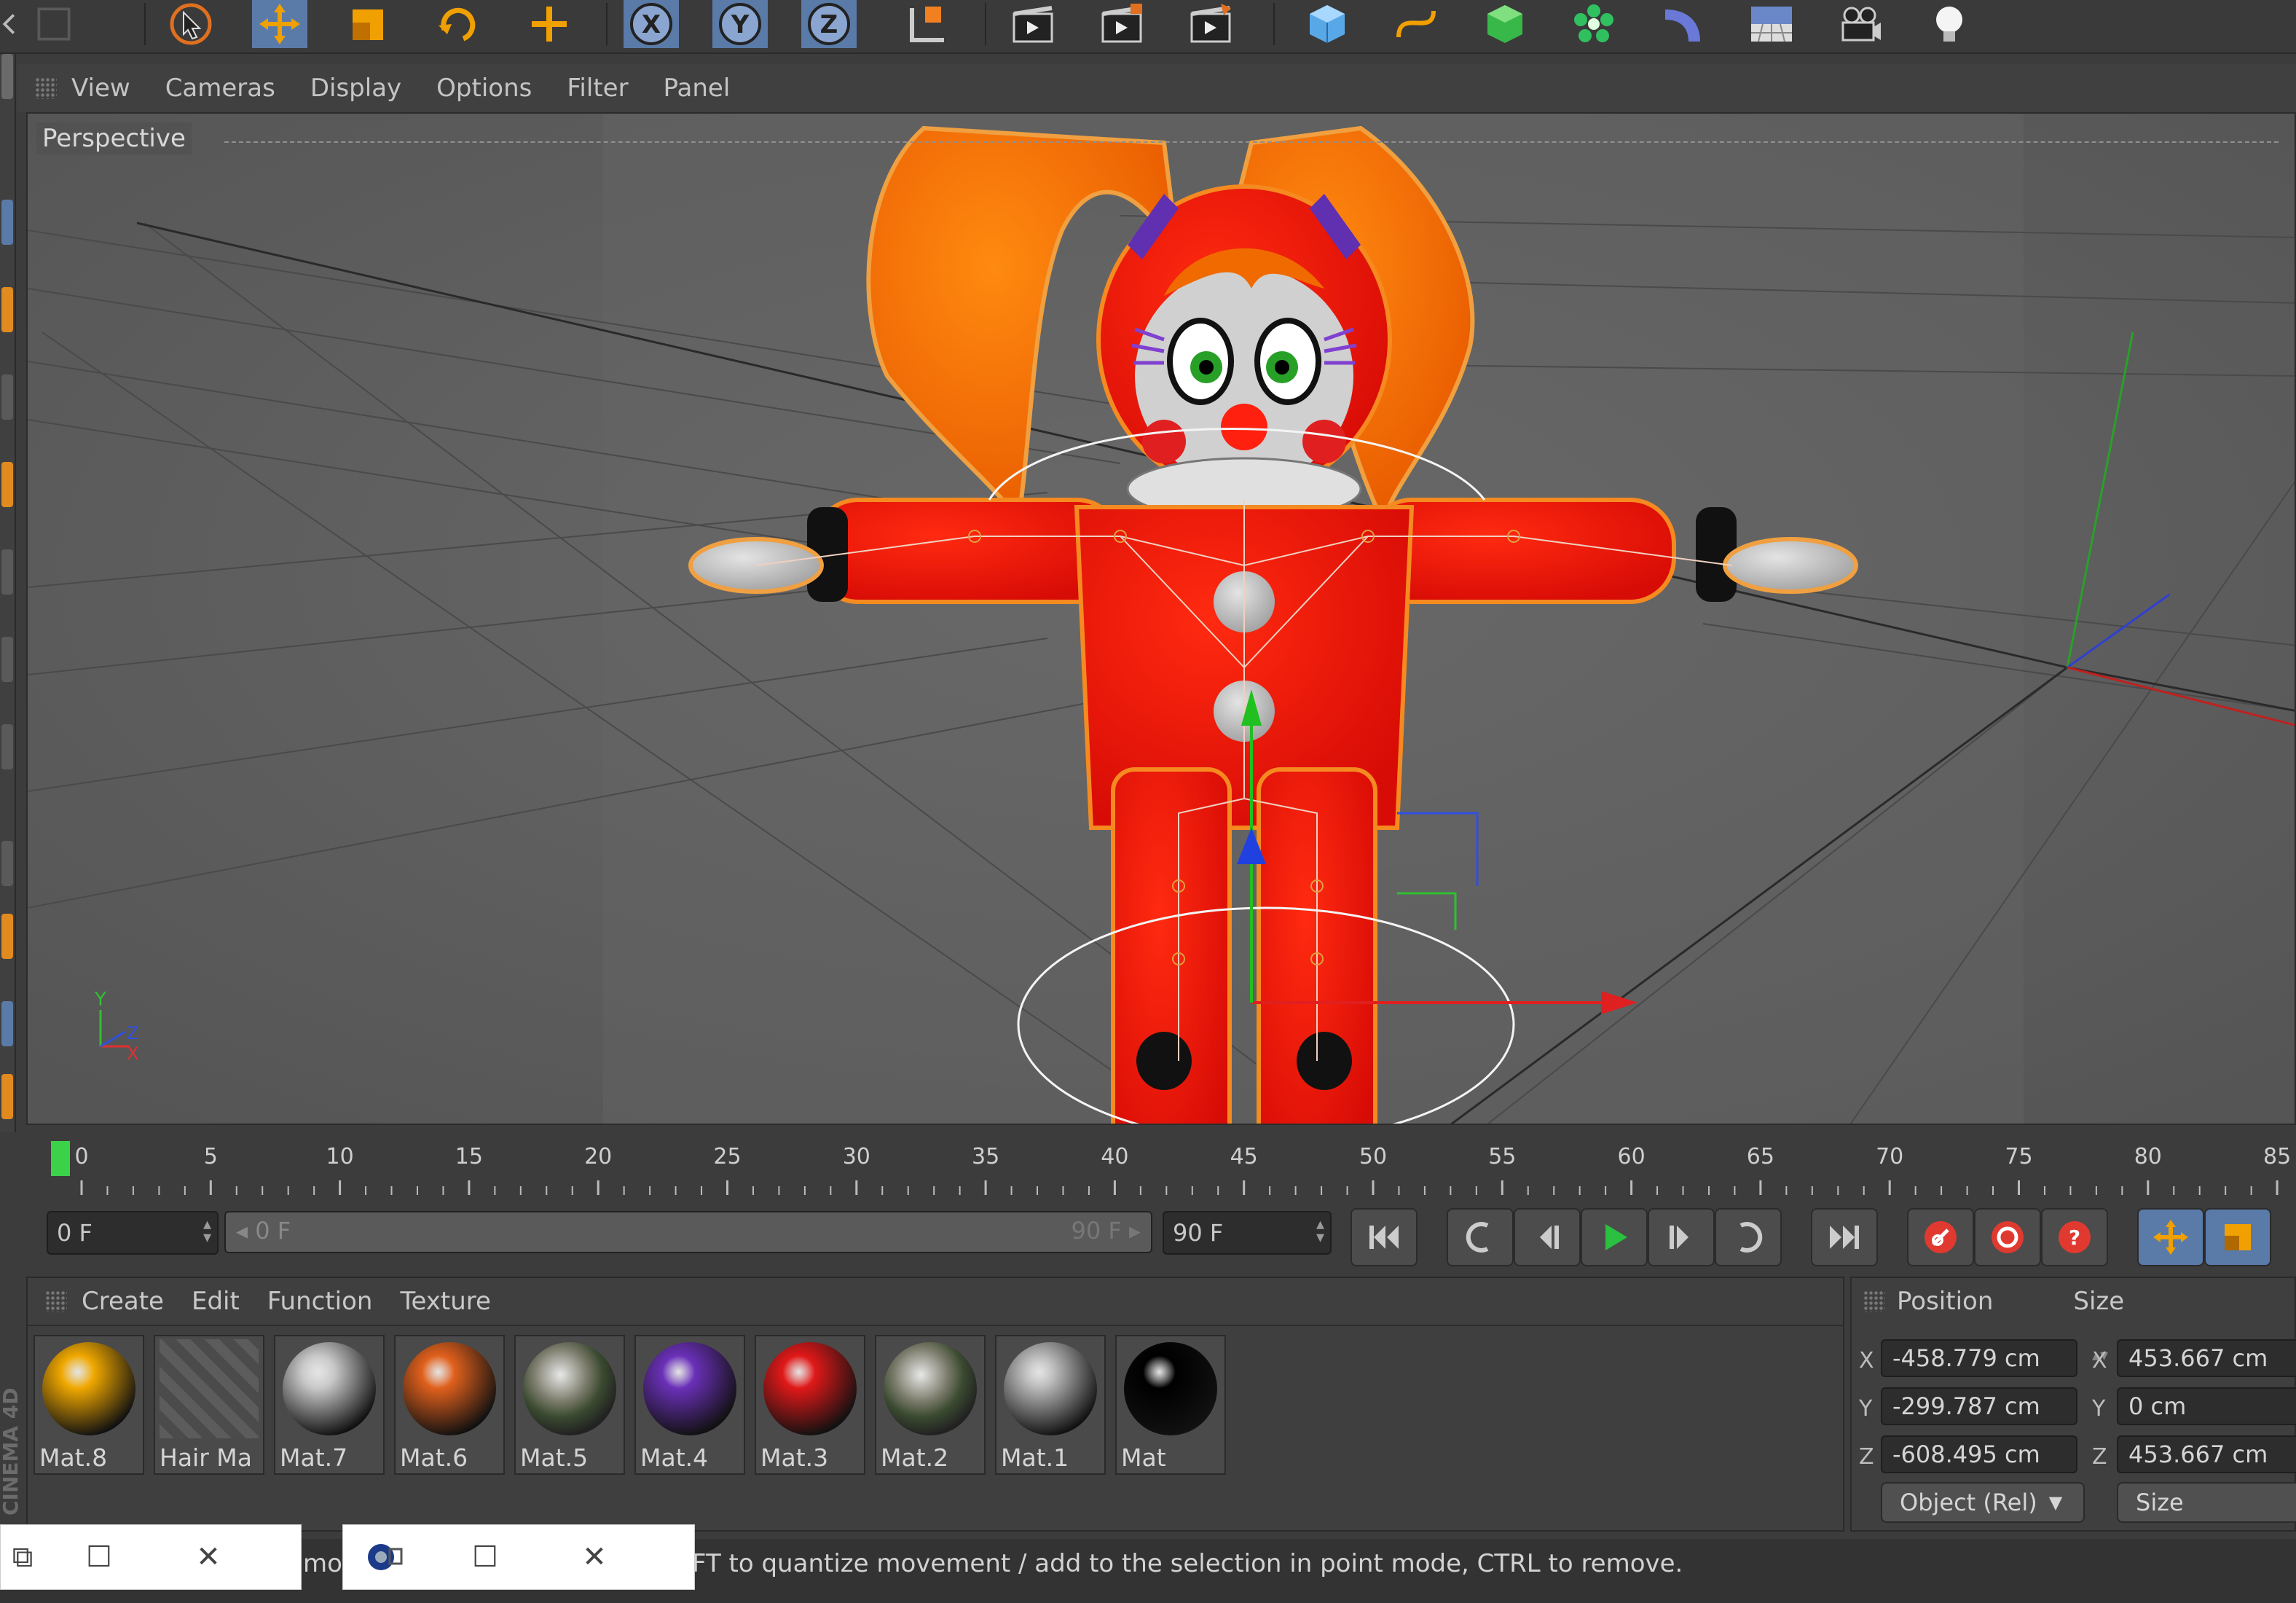 The image size is (2296, 1603). I want to click on previous-frame-button, so click(1548, 1237).